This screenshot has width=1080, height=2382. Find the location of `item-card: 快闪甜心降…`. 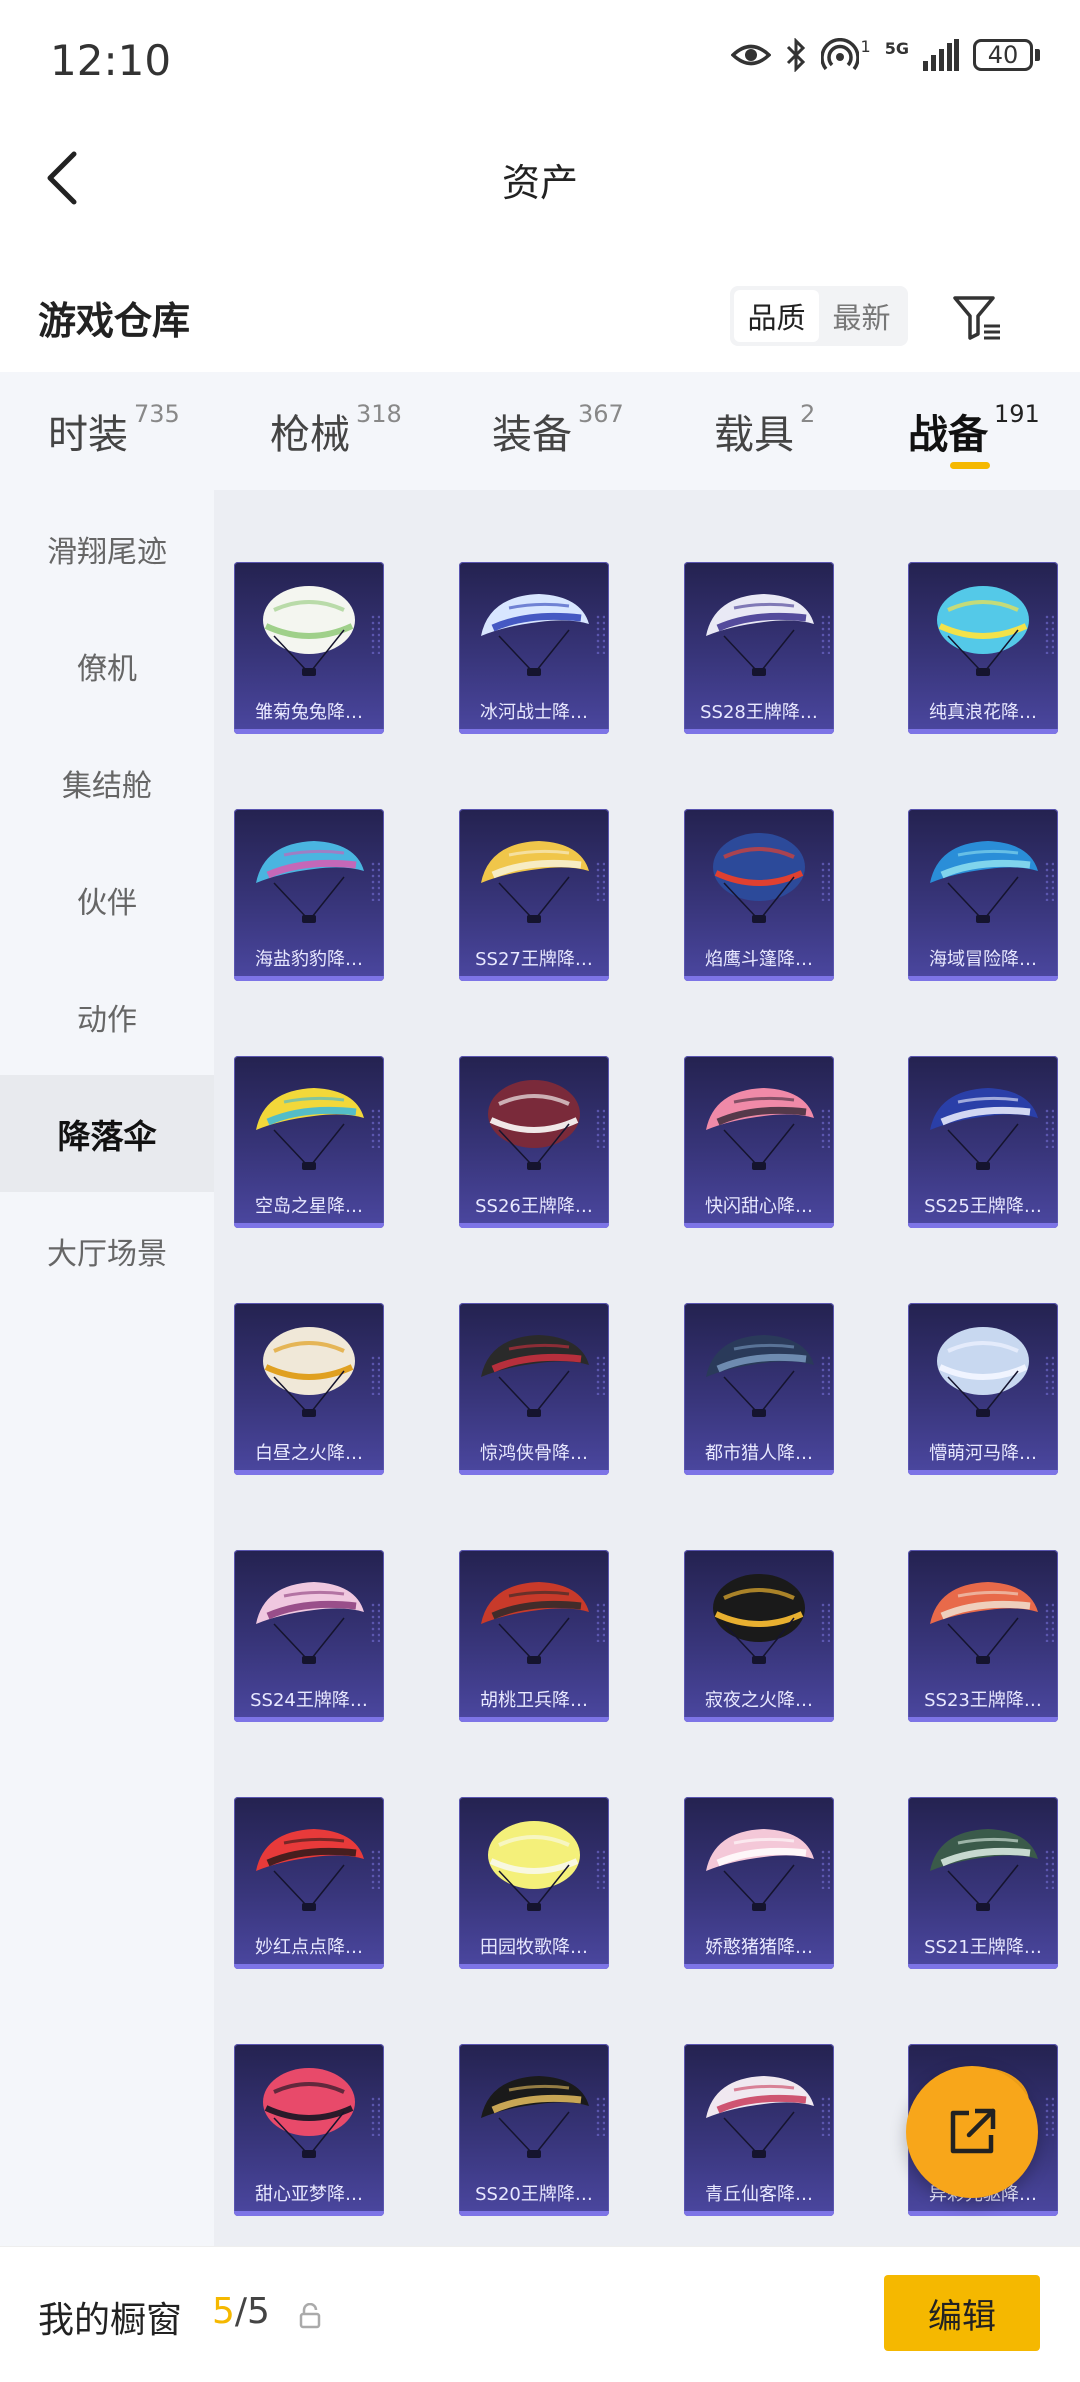

item-card: 快闪甜心降… is located at coordinates (759, 1142).